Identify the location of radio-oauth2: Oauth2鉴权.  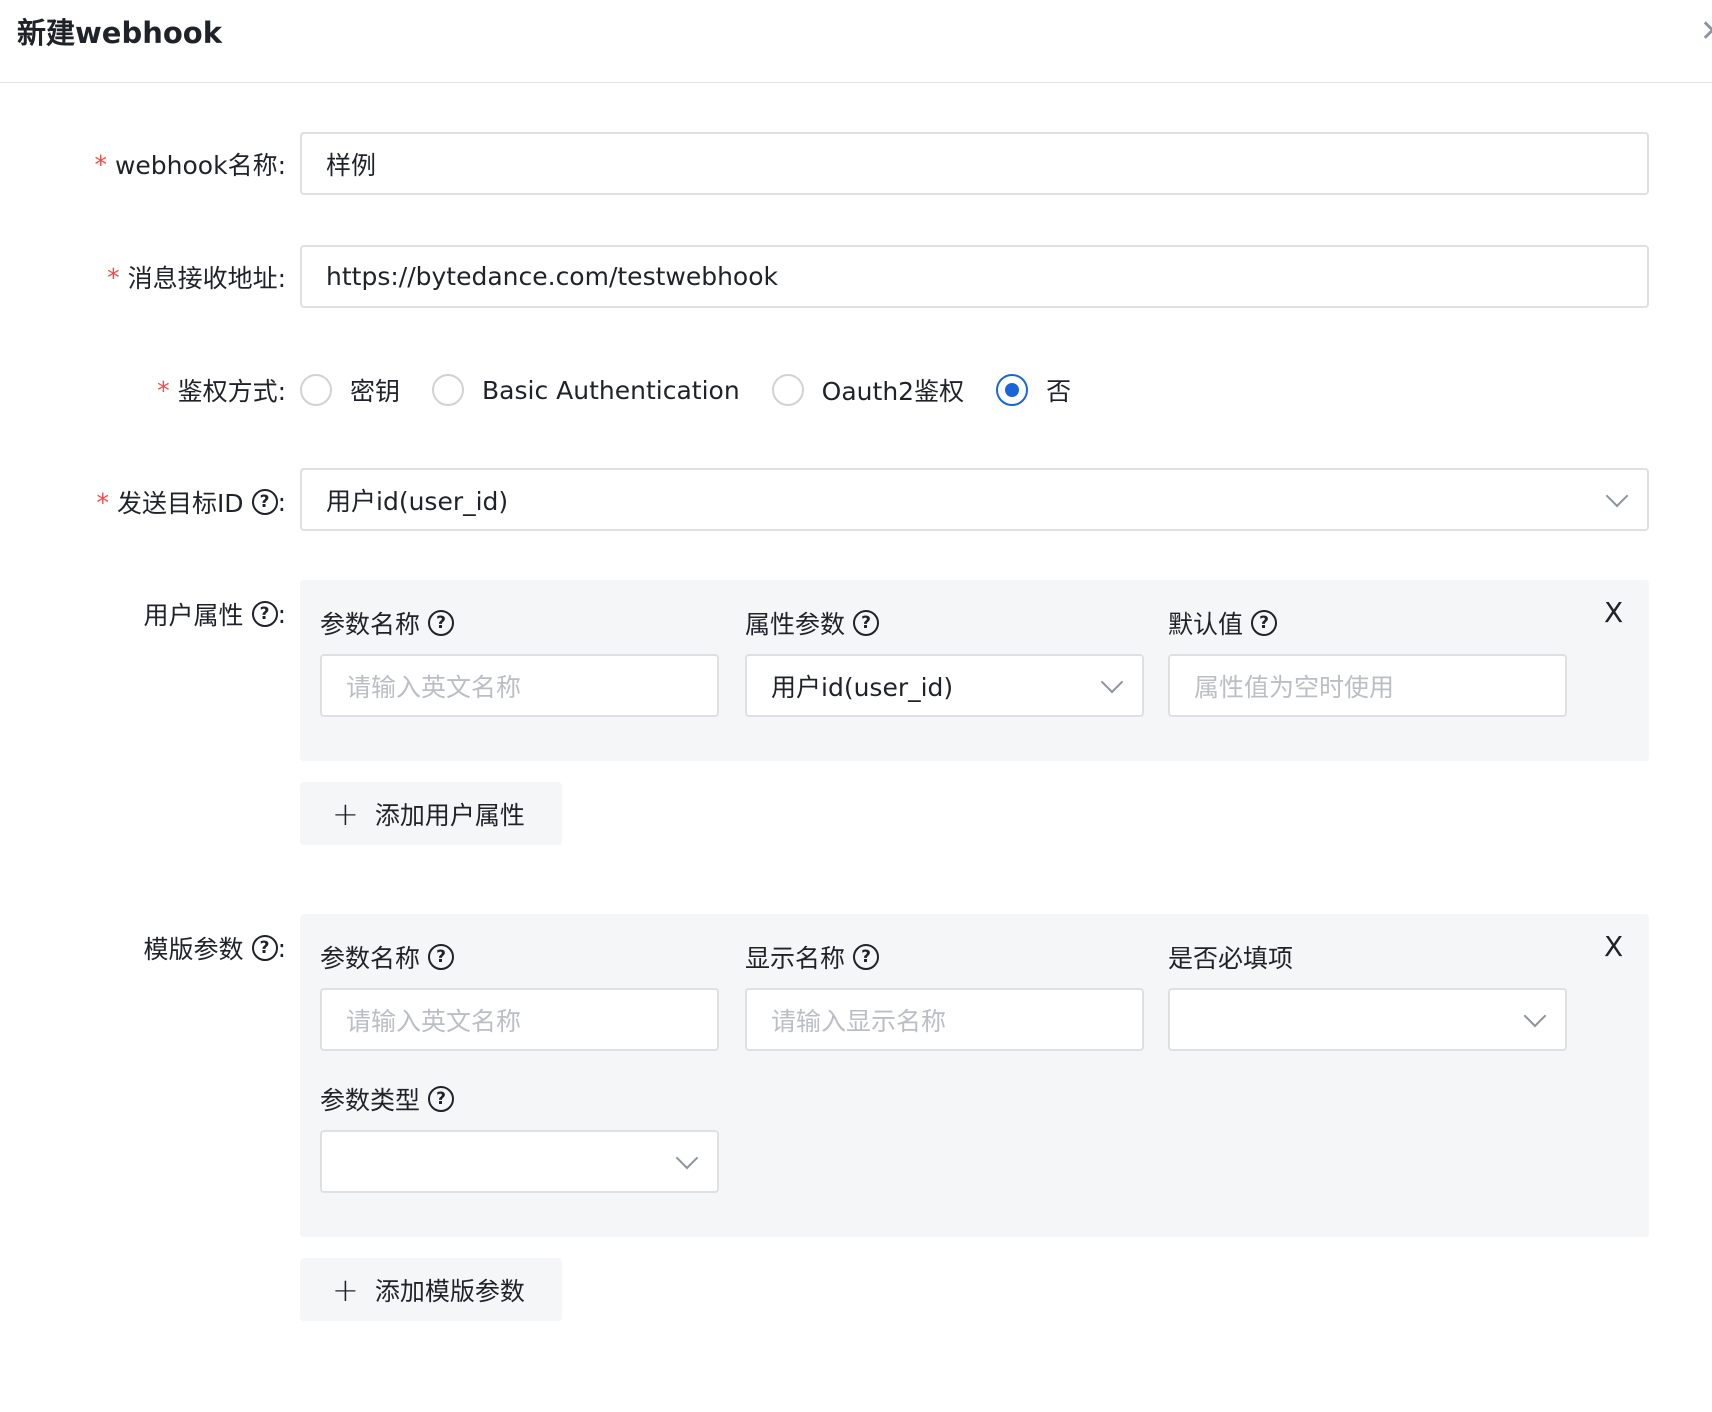
(868, 390).